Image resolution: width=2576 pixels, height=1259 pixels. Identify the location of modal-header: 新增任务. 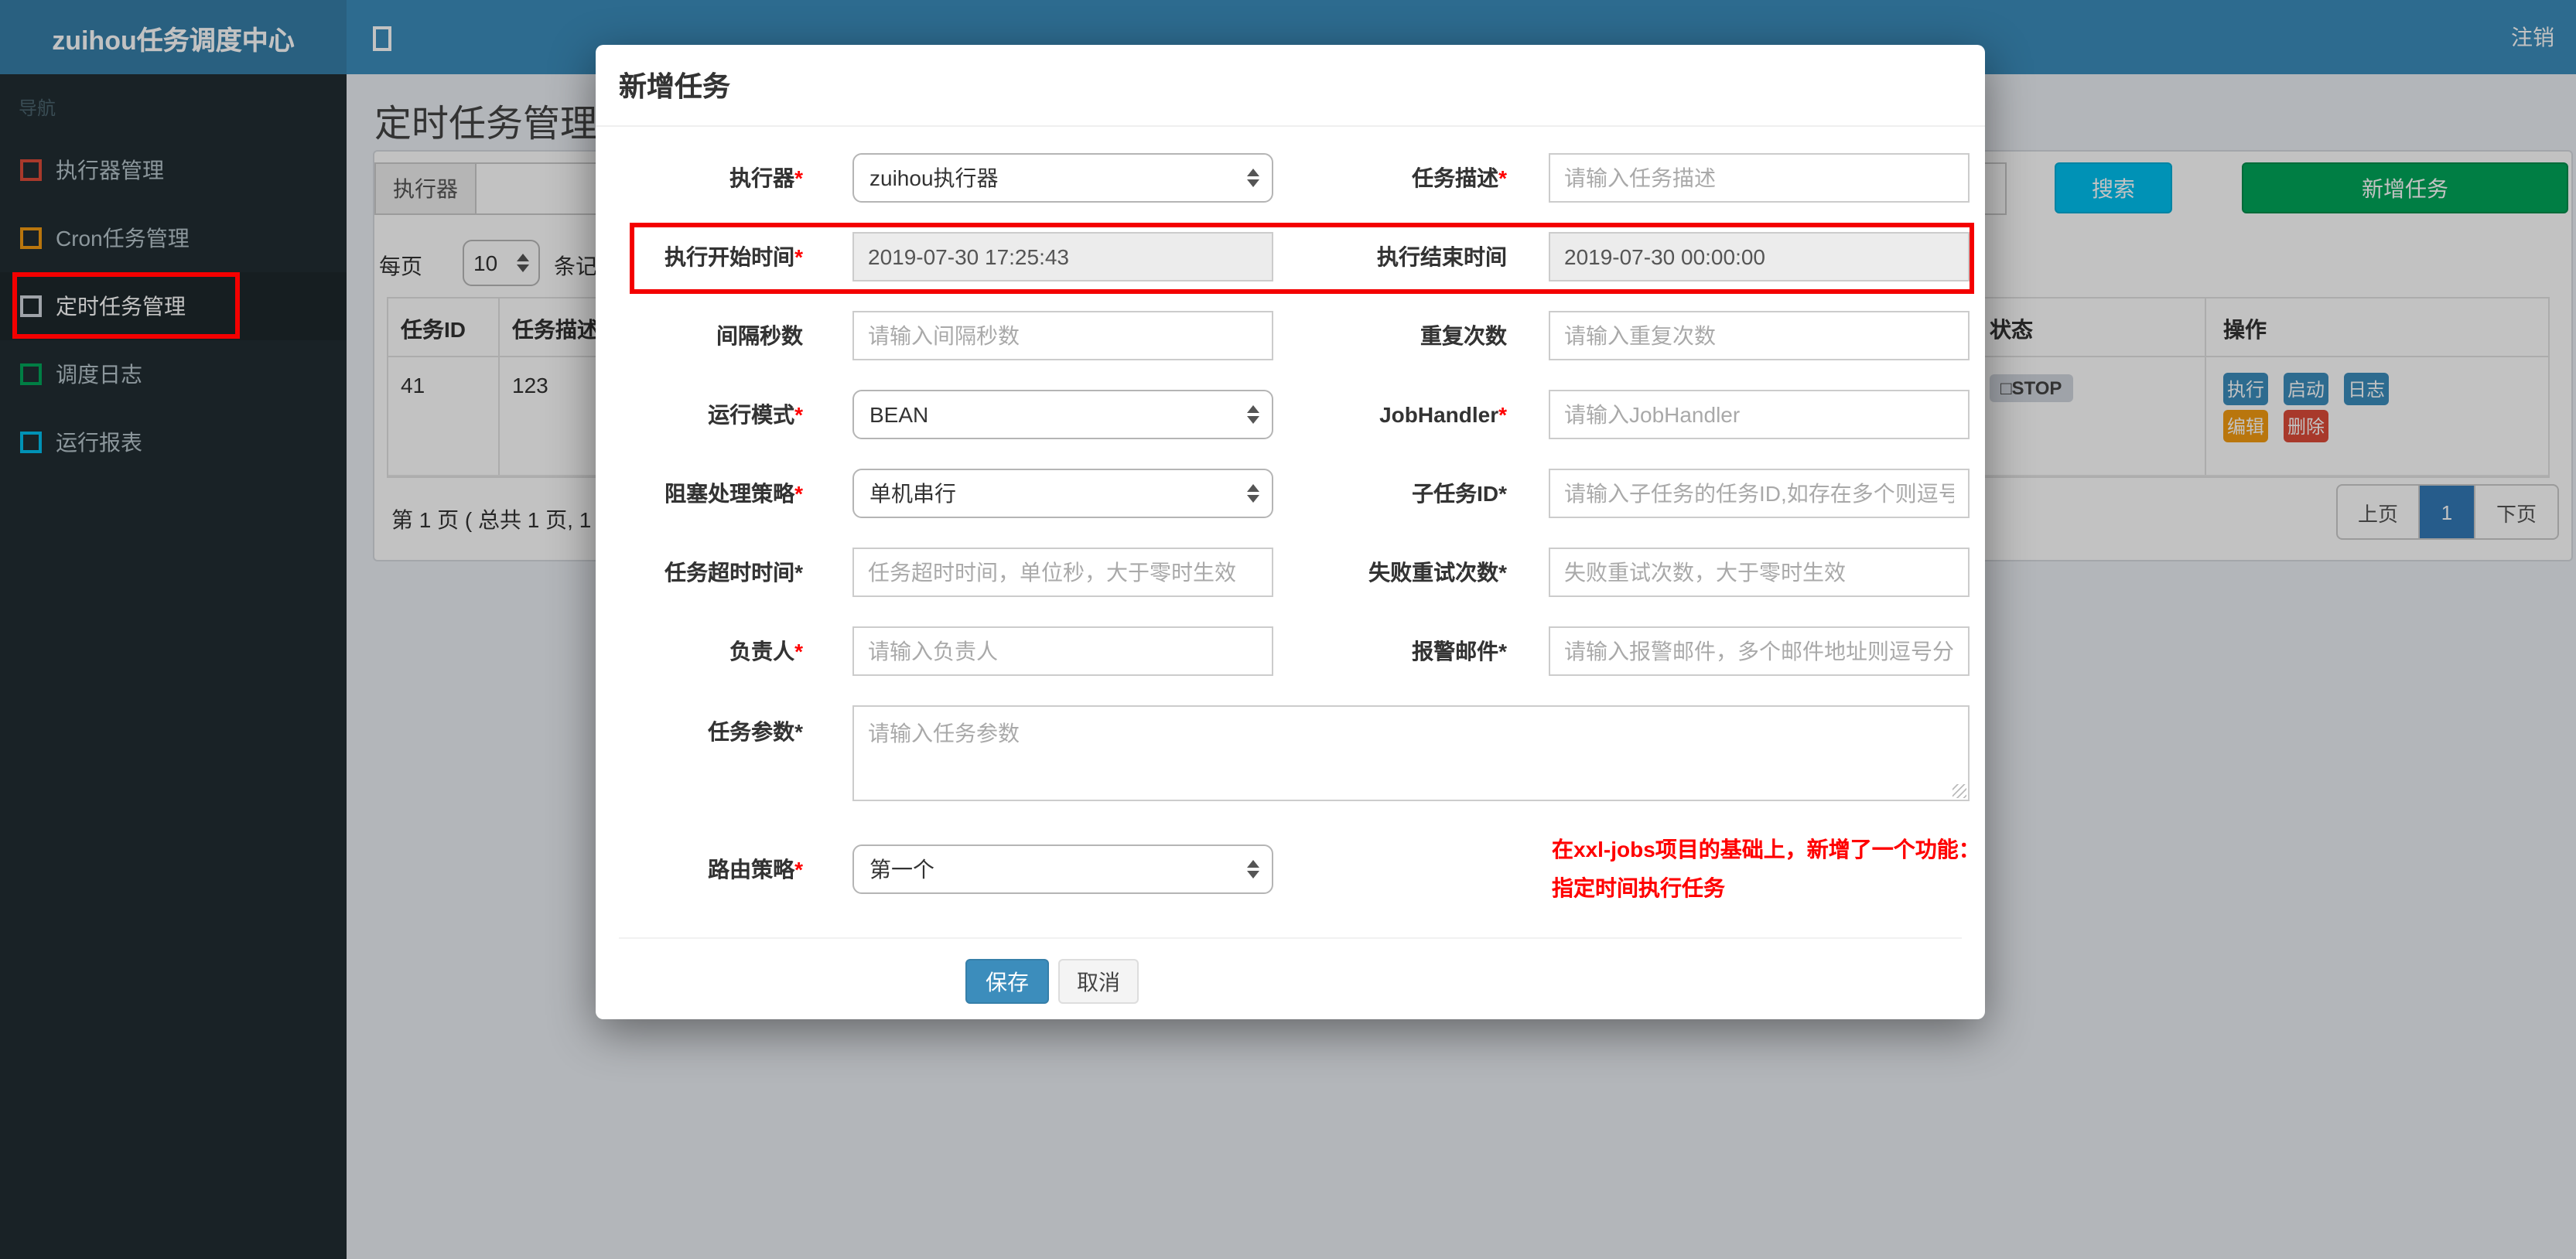
(1290, 86).